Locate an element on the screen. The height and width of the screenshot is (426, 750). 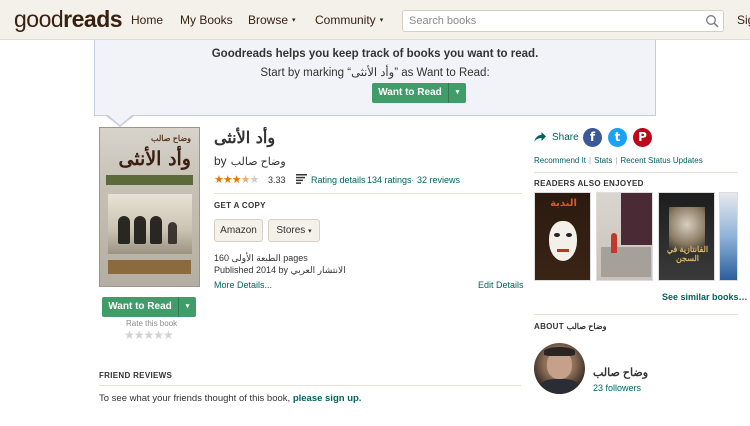
want-to-read-button: Want to Read ▾ is located at coordinates (149, 307).